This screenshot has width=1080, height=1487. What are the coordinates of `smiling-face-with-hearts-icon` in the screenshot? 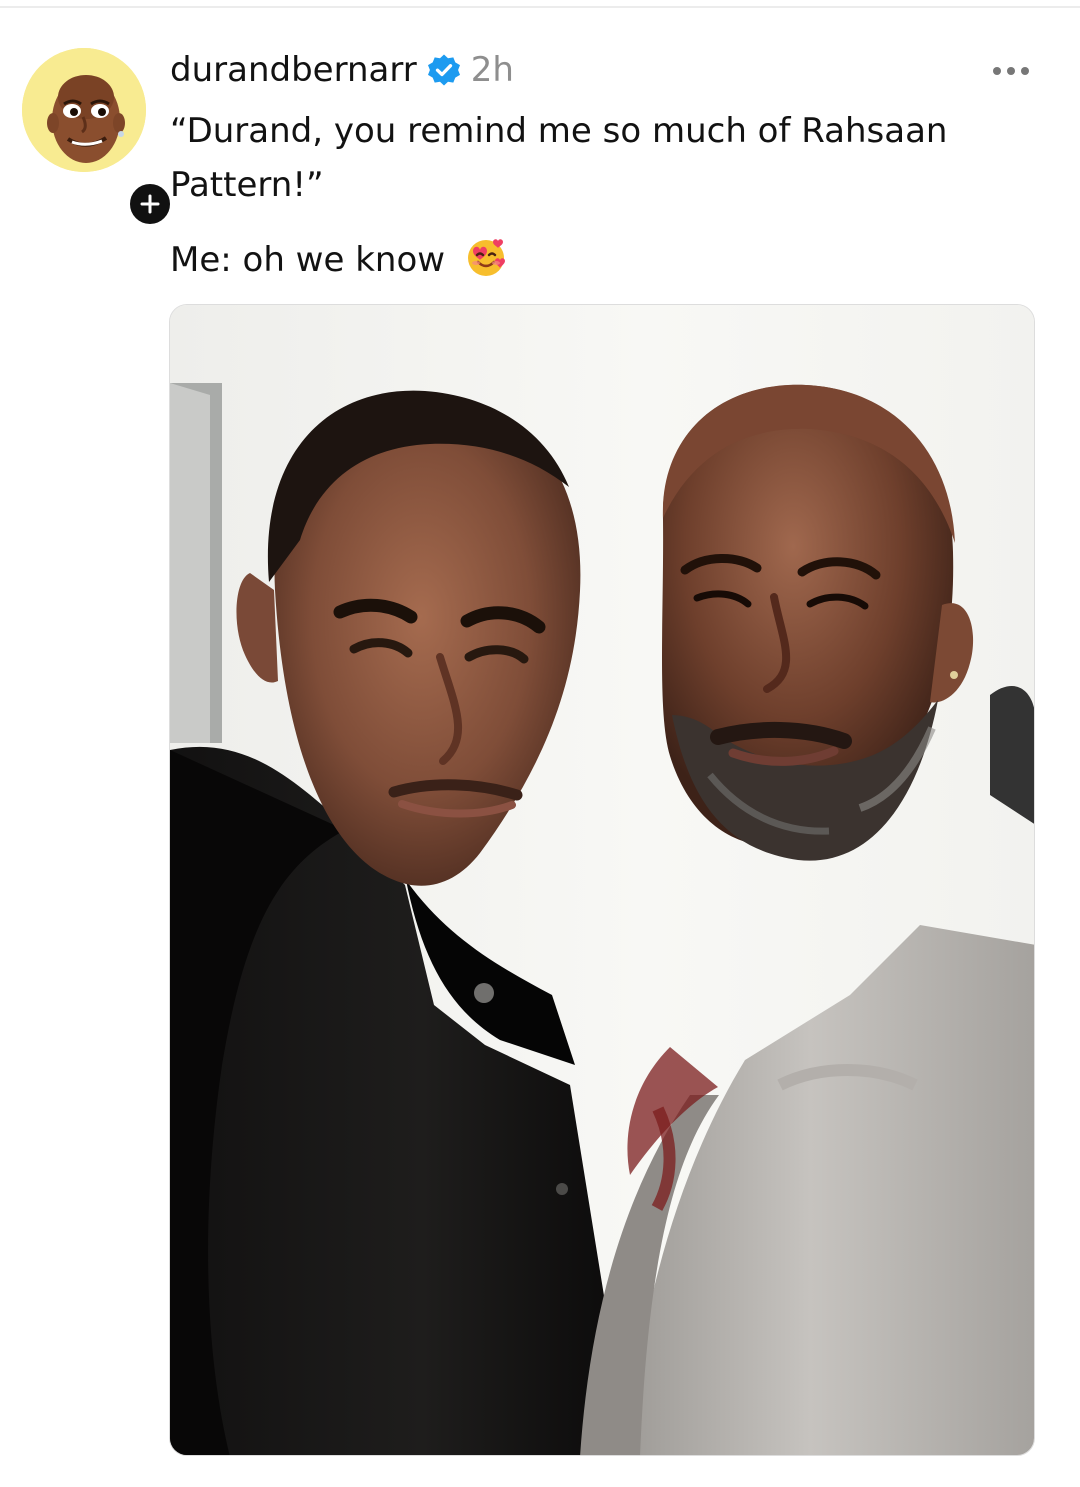 It's located at (486, 257).